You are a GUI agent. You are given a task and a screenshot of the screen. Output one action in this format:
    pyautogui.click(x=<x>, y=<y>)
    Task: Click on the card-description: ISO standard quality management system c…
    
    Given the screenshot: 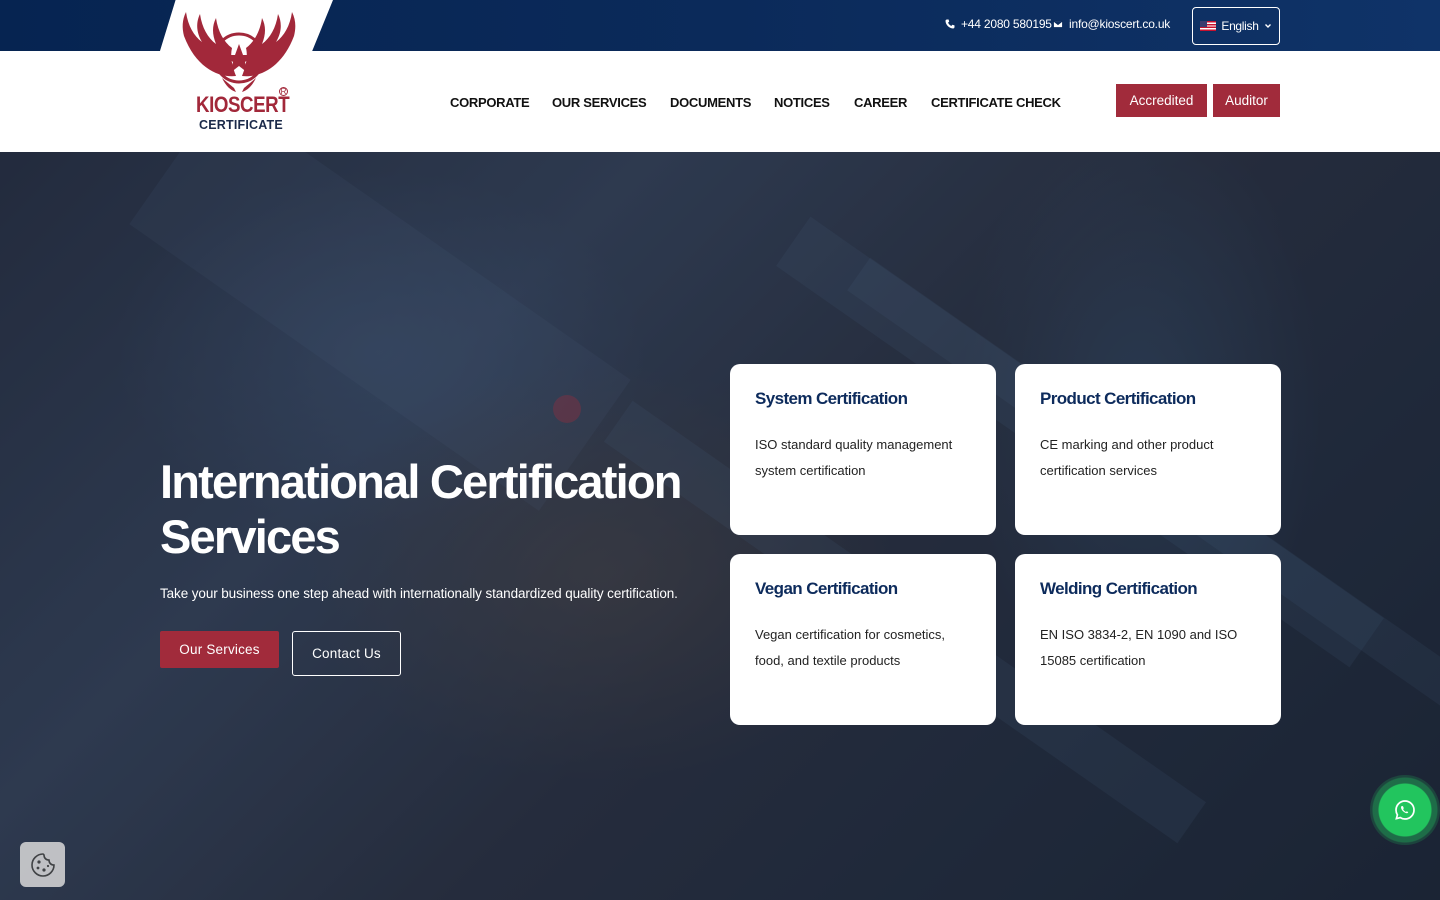 What is the action you would take?
    pyautogui.click(x=854, y=457)
    